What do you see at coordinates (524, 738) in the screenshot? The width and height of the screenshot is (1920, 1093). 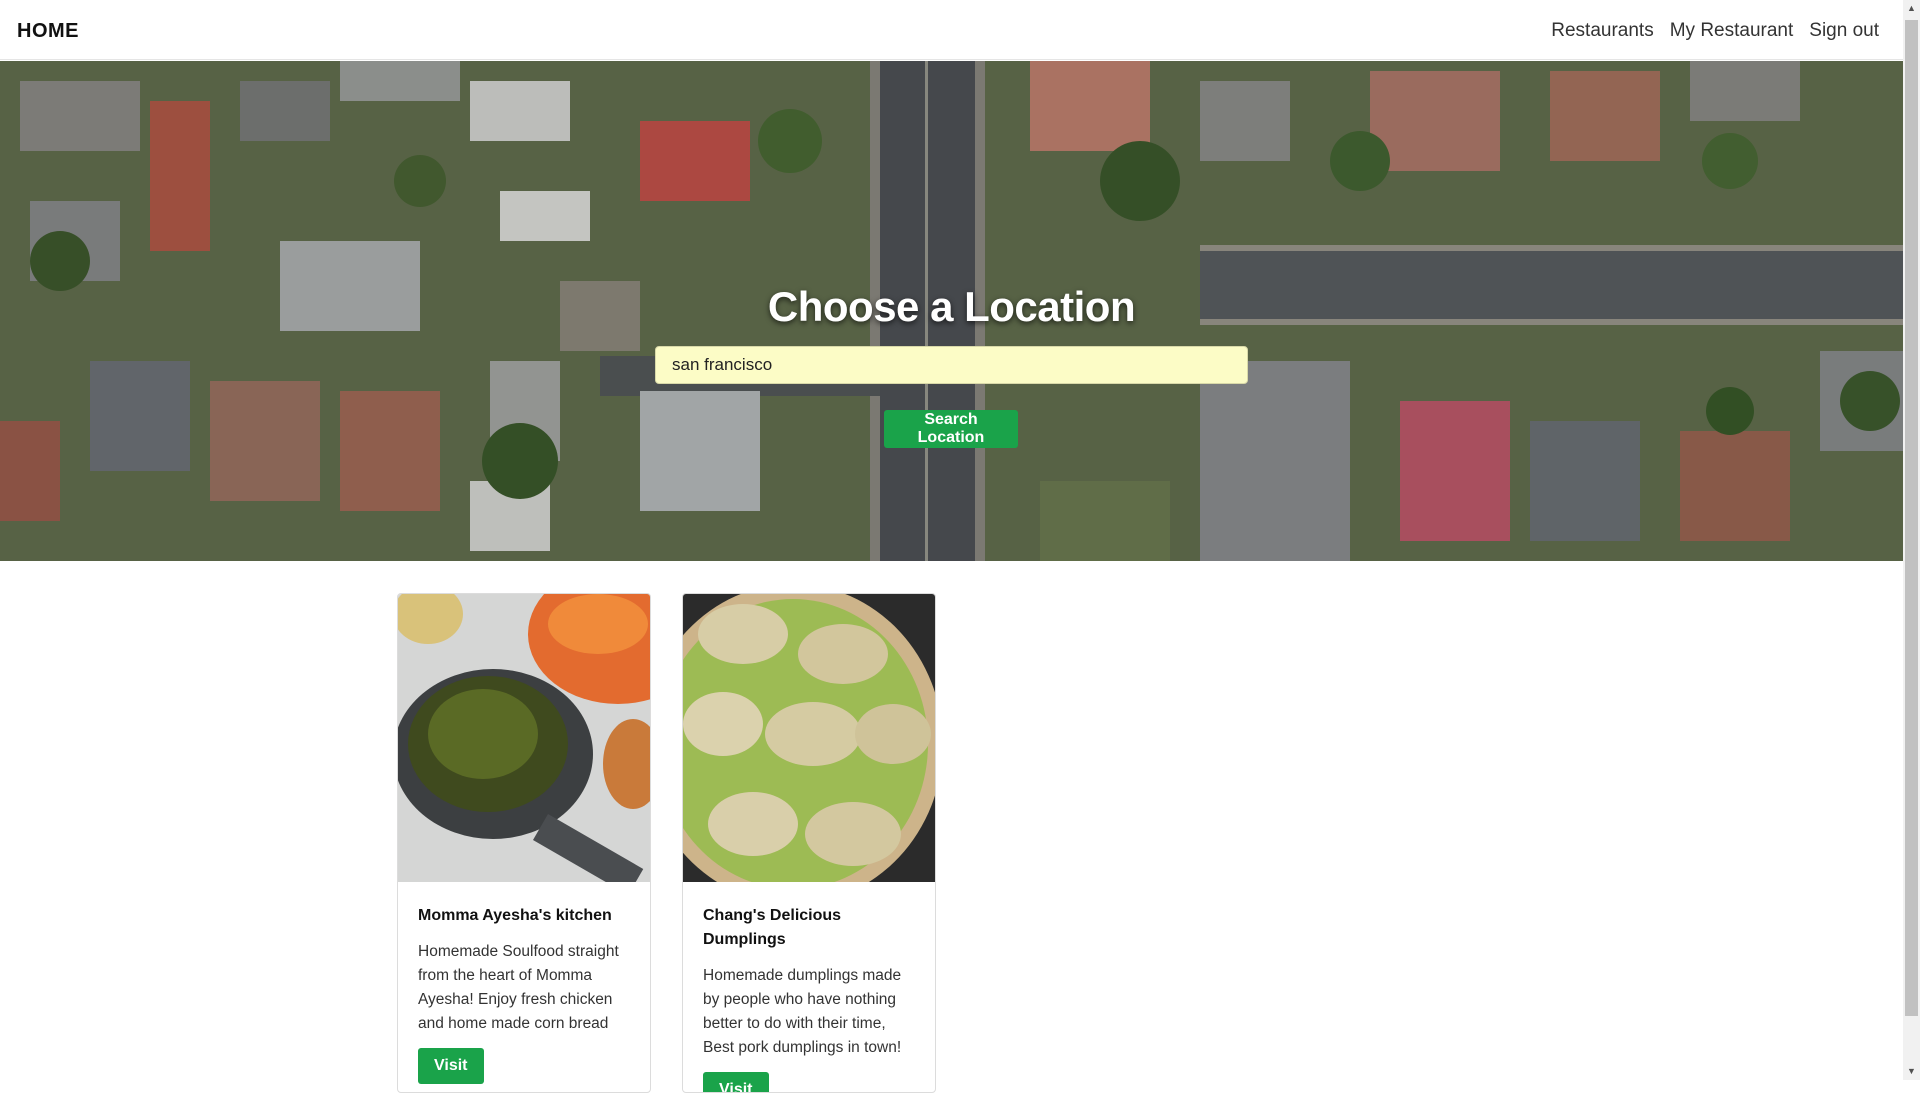 I see `soulfood-dish-image` at bounding box center [524, 738].